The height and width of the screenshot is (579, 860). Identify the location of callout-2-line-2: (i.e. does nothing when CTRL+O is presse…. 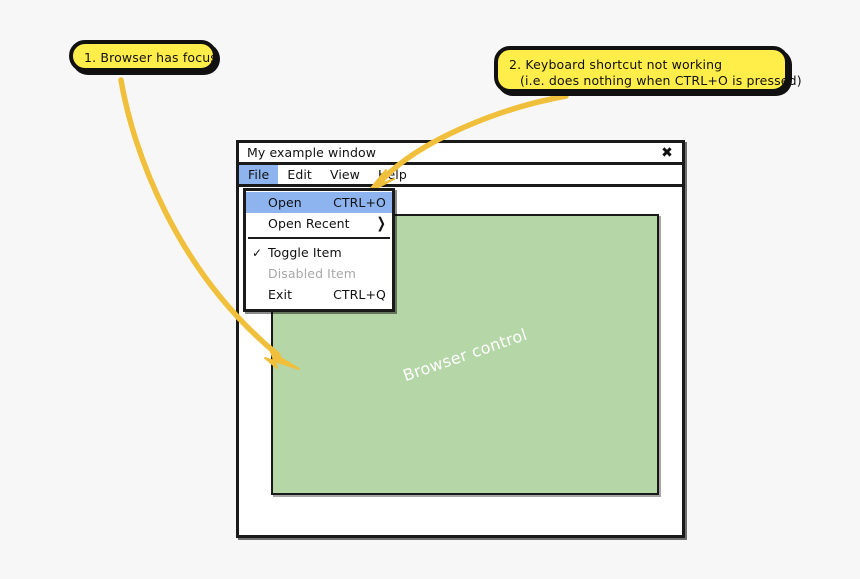
(661, 80).